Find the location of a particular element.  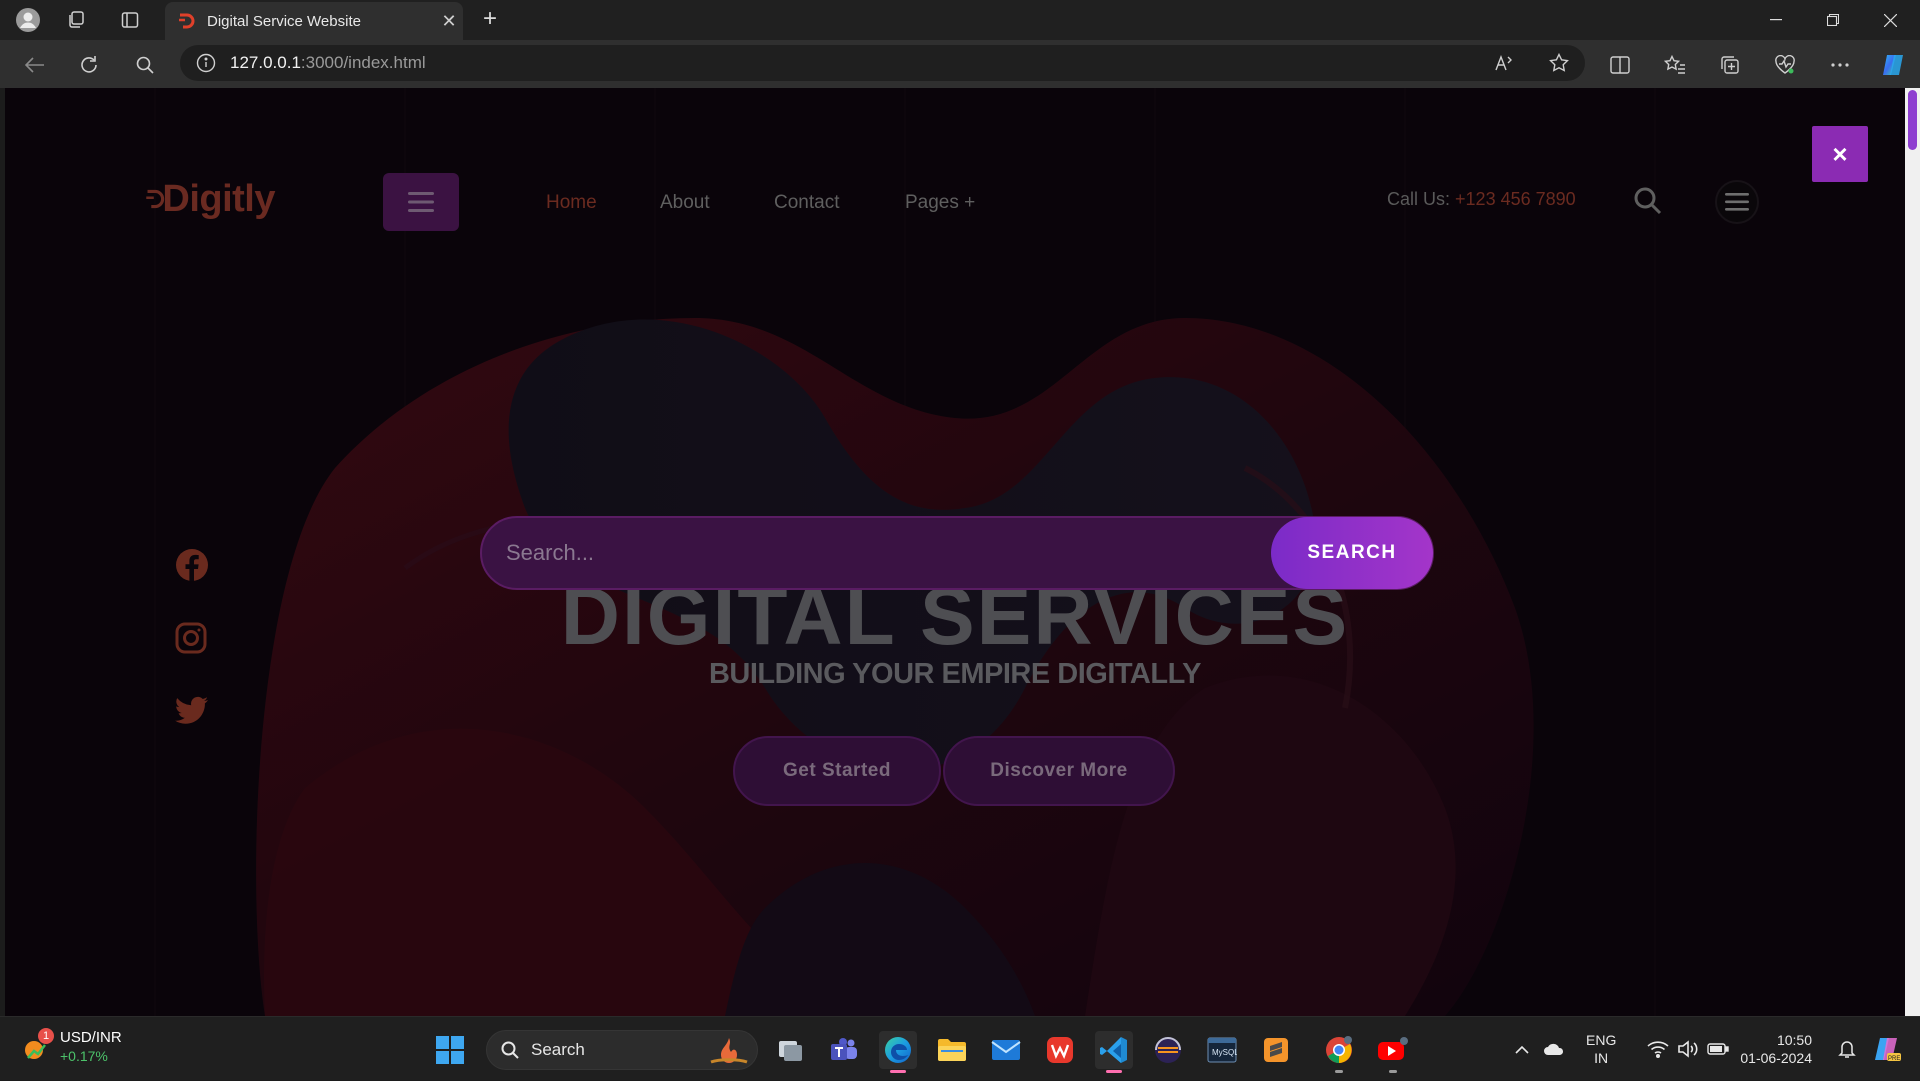

logo-text: Digitly is located at coordinates (218, 198).